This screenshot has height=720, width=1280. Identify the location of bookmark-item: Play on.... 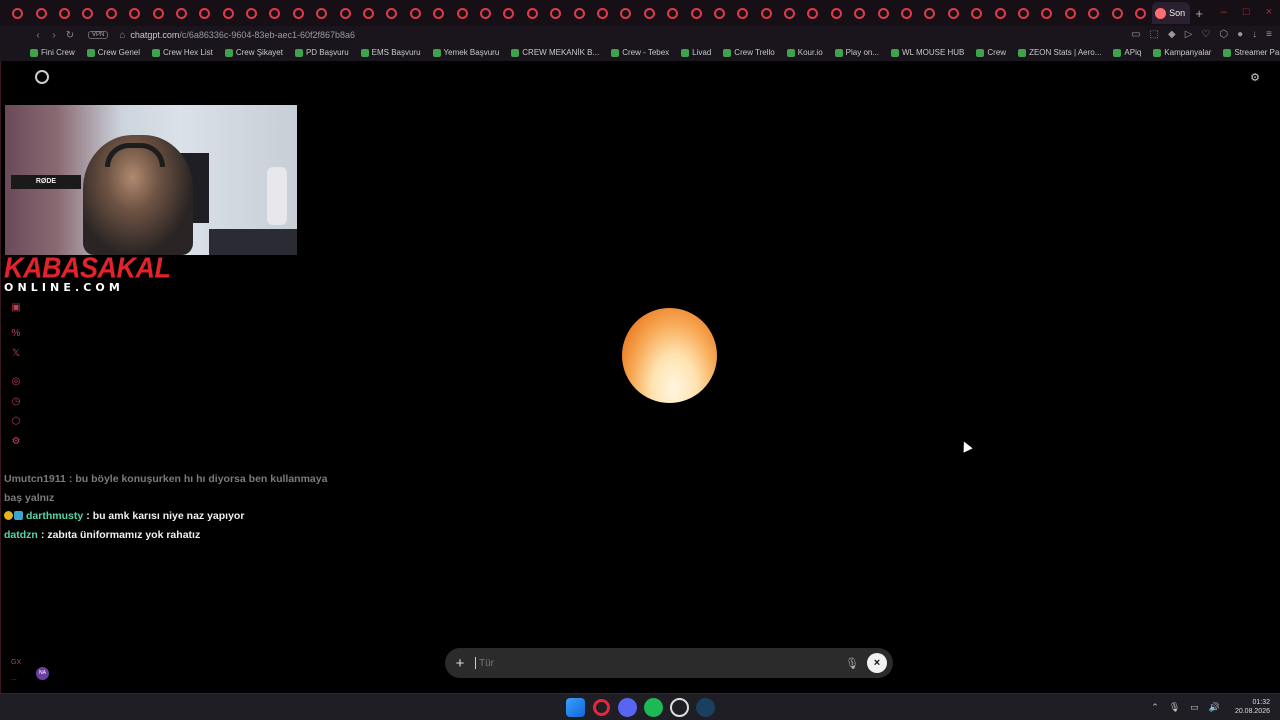
(856, 52).